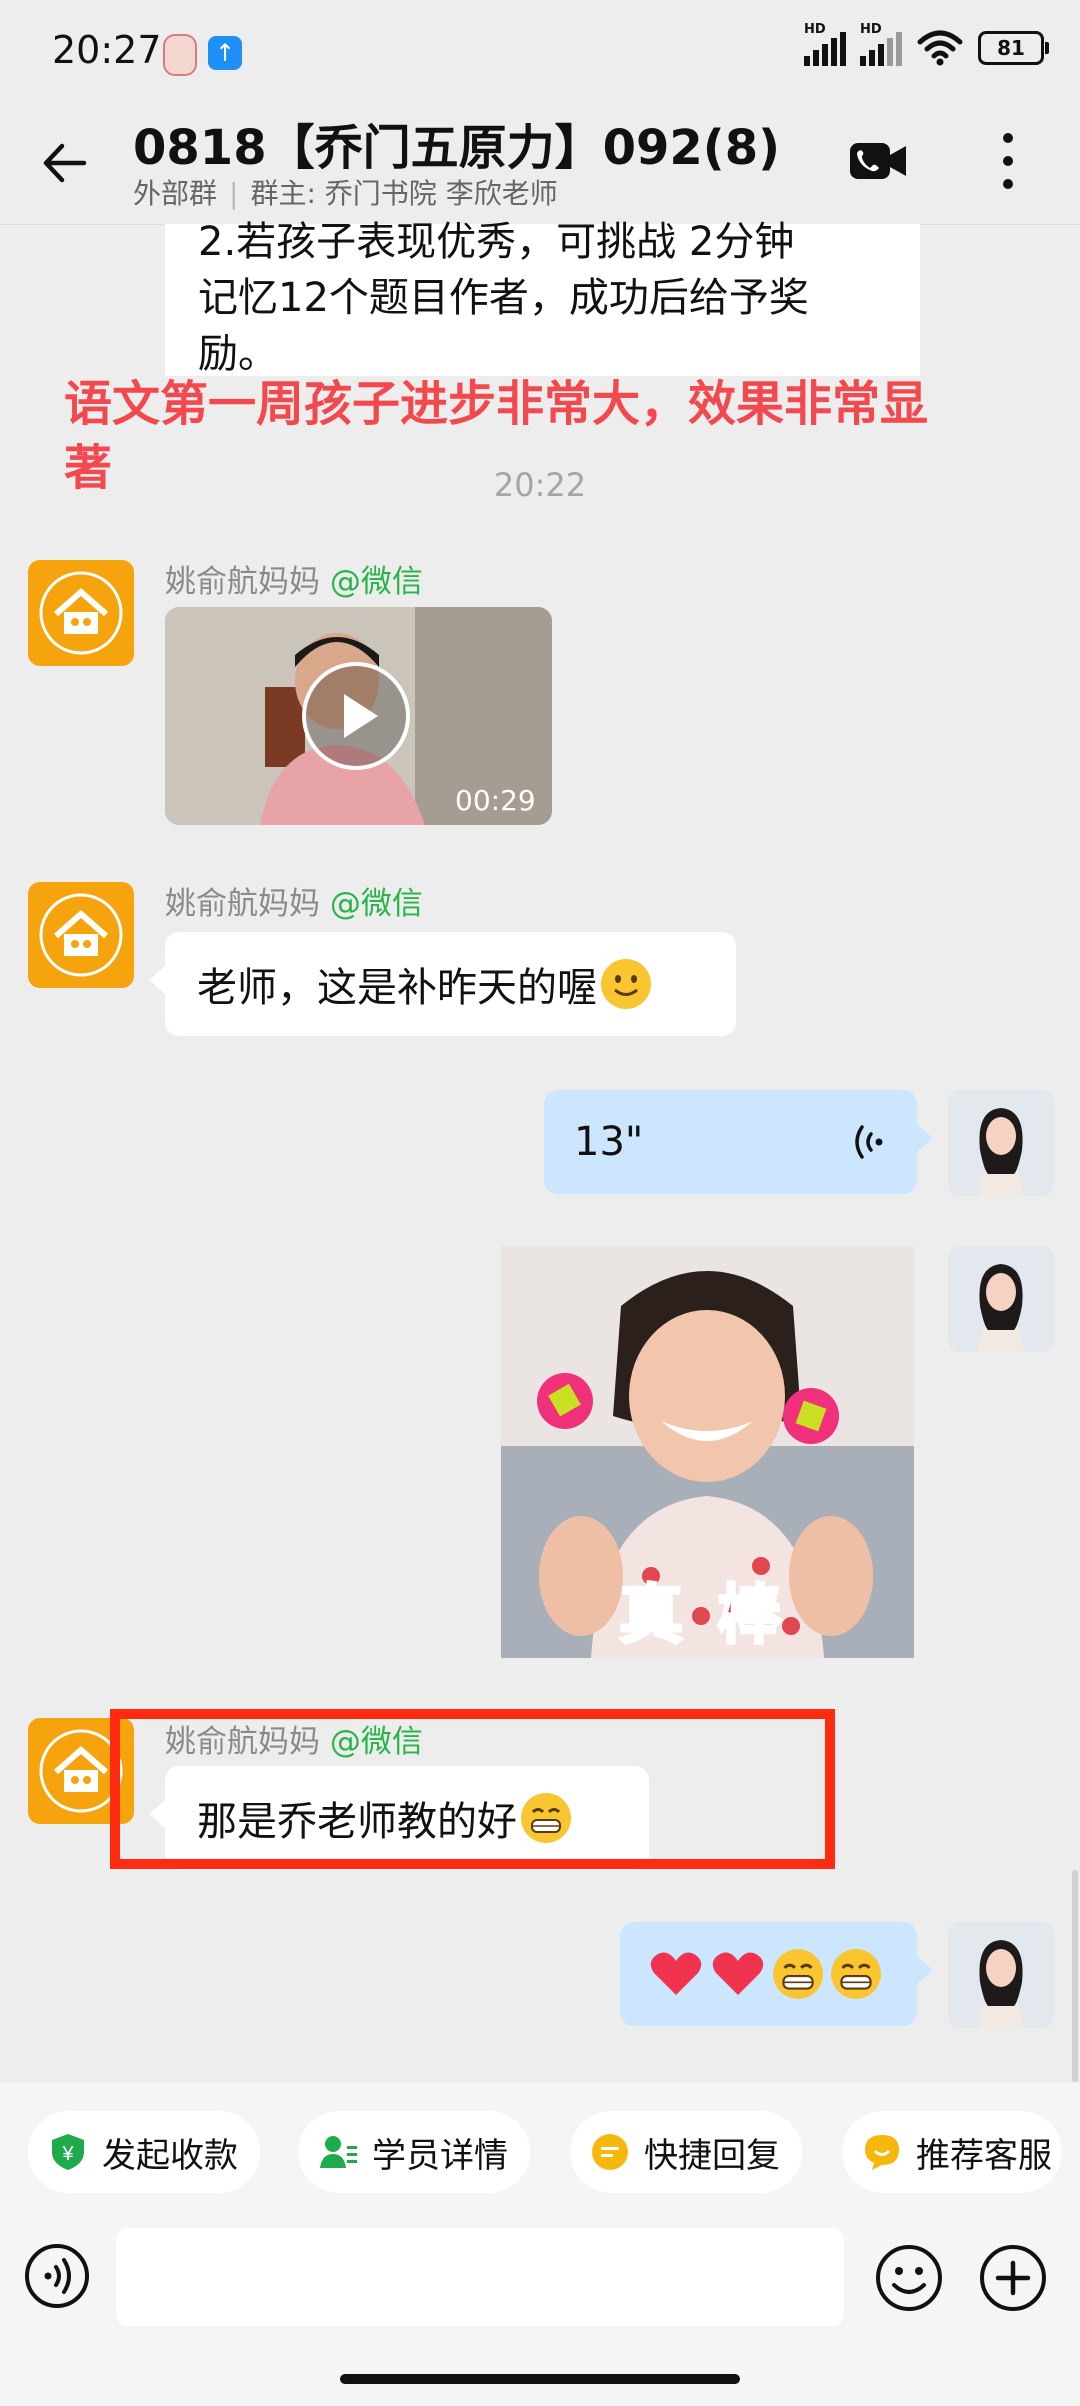  I want to click on video-call-icon, so click(878, 161).